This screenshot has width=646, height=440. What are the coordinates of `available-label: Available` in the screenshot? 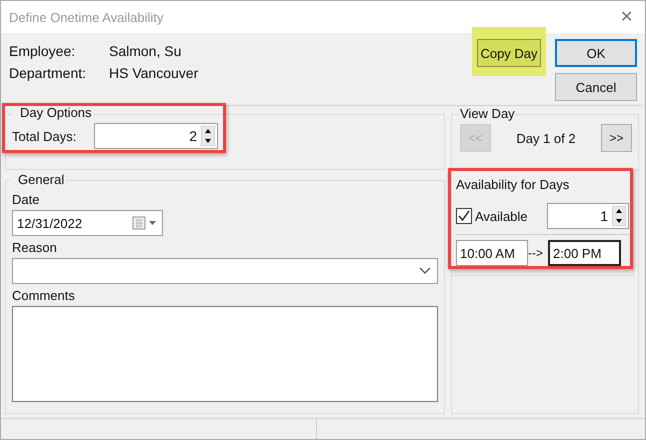 It's located at (501, 216).